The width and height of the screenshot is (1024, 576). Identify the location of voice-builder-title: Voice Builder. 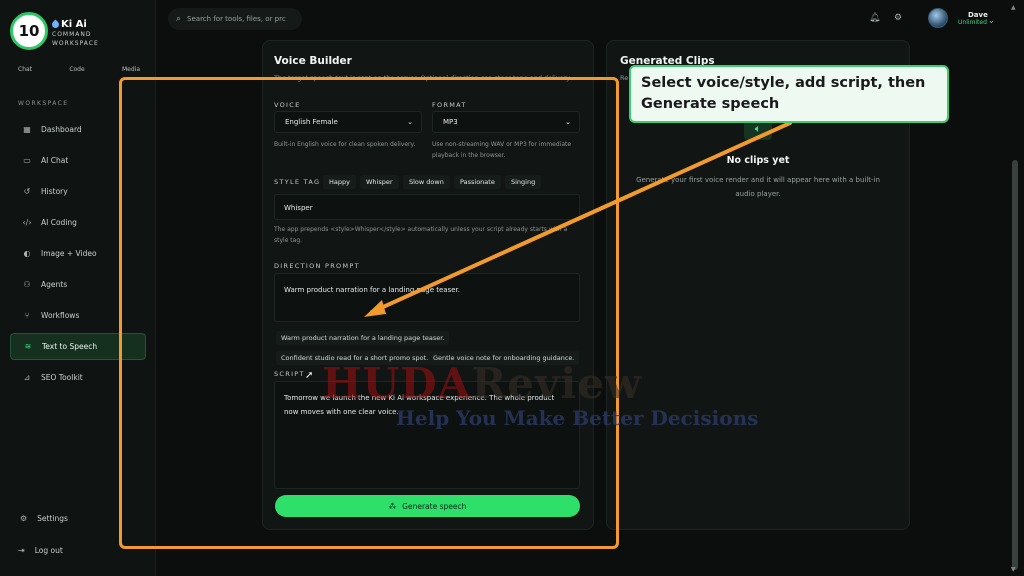
(313, 61).